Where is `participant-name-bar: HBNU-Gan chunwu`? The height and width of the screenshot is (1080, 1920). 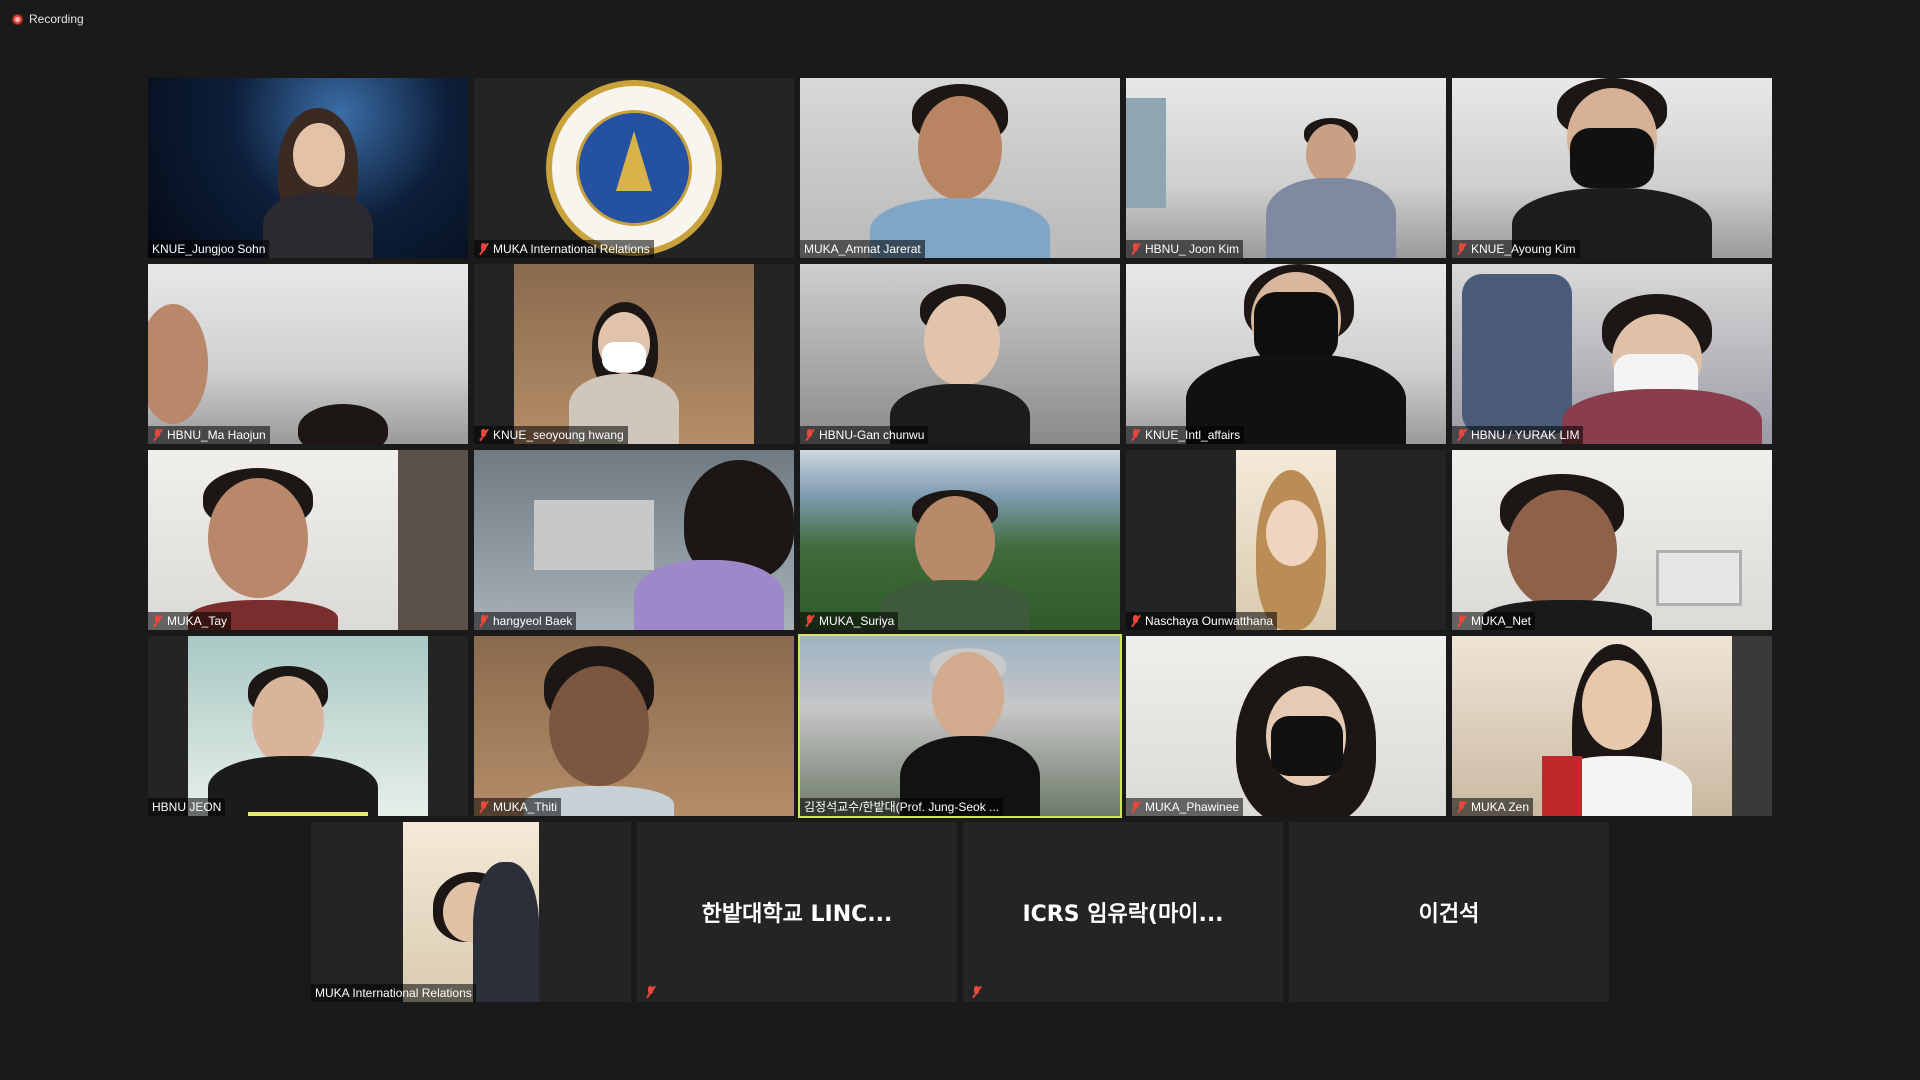
participant-name-bar: HBNU-Gan chunwu is located at coordinates (864, 435).